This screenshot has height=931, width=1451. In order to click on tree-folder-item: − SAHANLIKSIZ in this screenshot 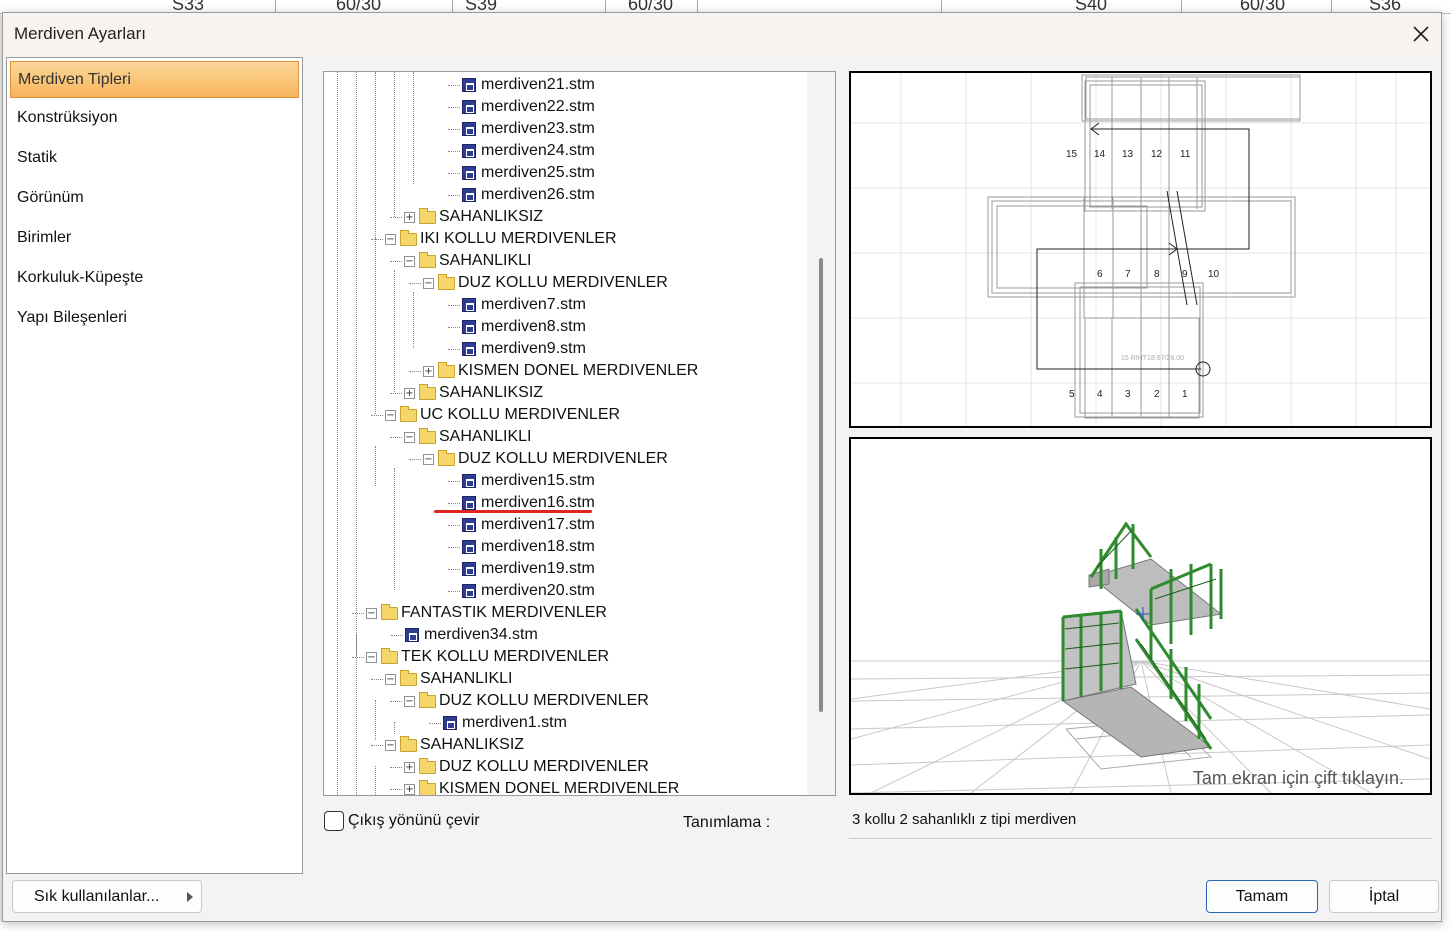, I will do `click(454, 745)`.